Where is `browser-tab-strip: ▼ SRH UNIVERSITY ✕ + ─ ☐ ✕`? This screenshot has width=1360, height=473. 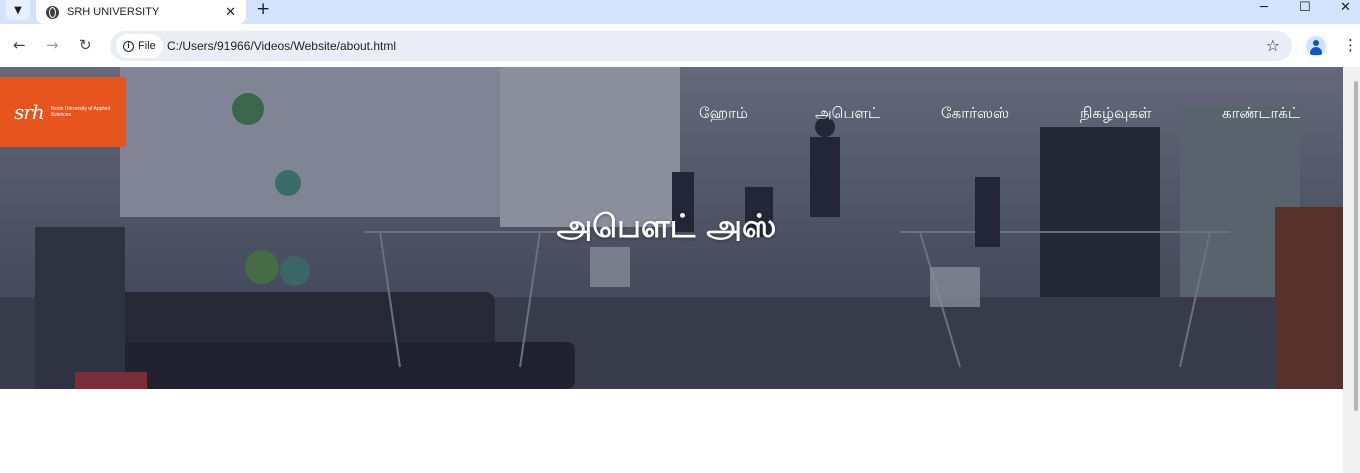
browser-tab-strip: ▼ SRH UNIVERSITY ✕ + ─ ☐ ✕ is located at coordinates (680, 12).